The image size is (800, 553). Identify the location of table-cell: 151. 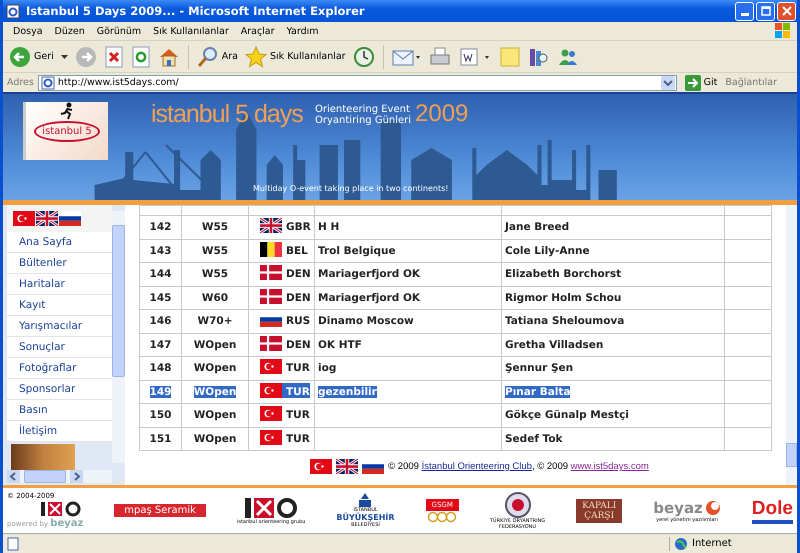
(161, 438).